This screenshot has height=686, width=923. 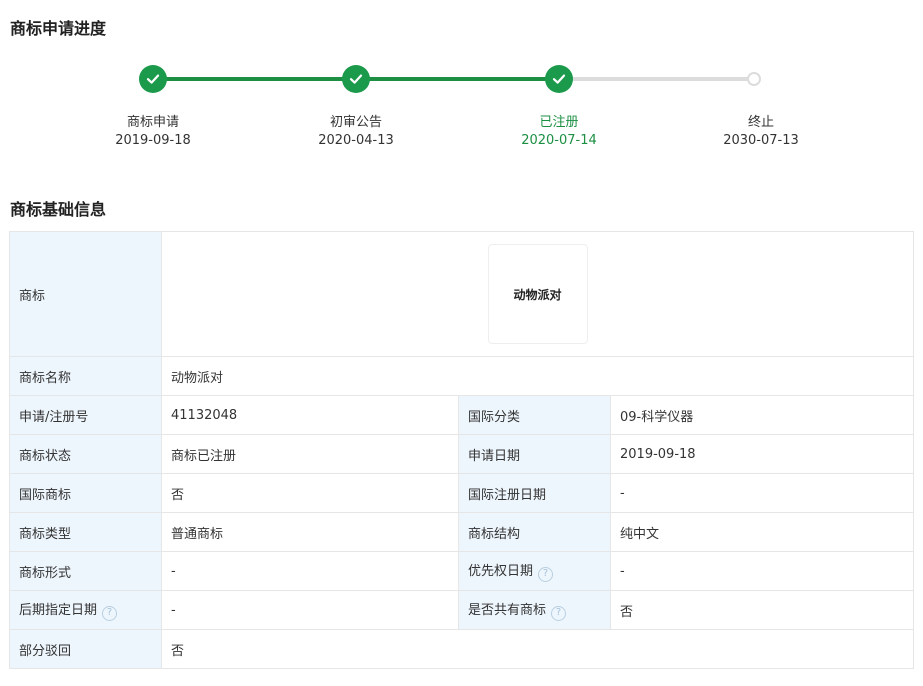 What do you see at coordinates (538, 376) in the screenshot?
I see `name-value: 动物派对` at bounding box center [538, 376].